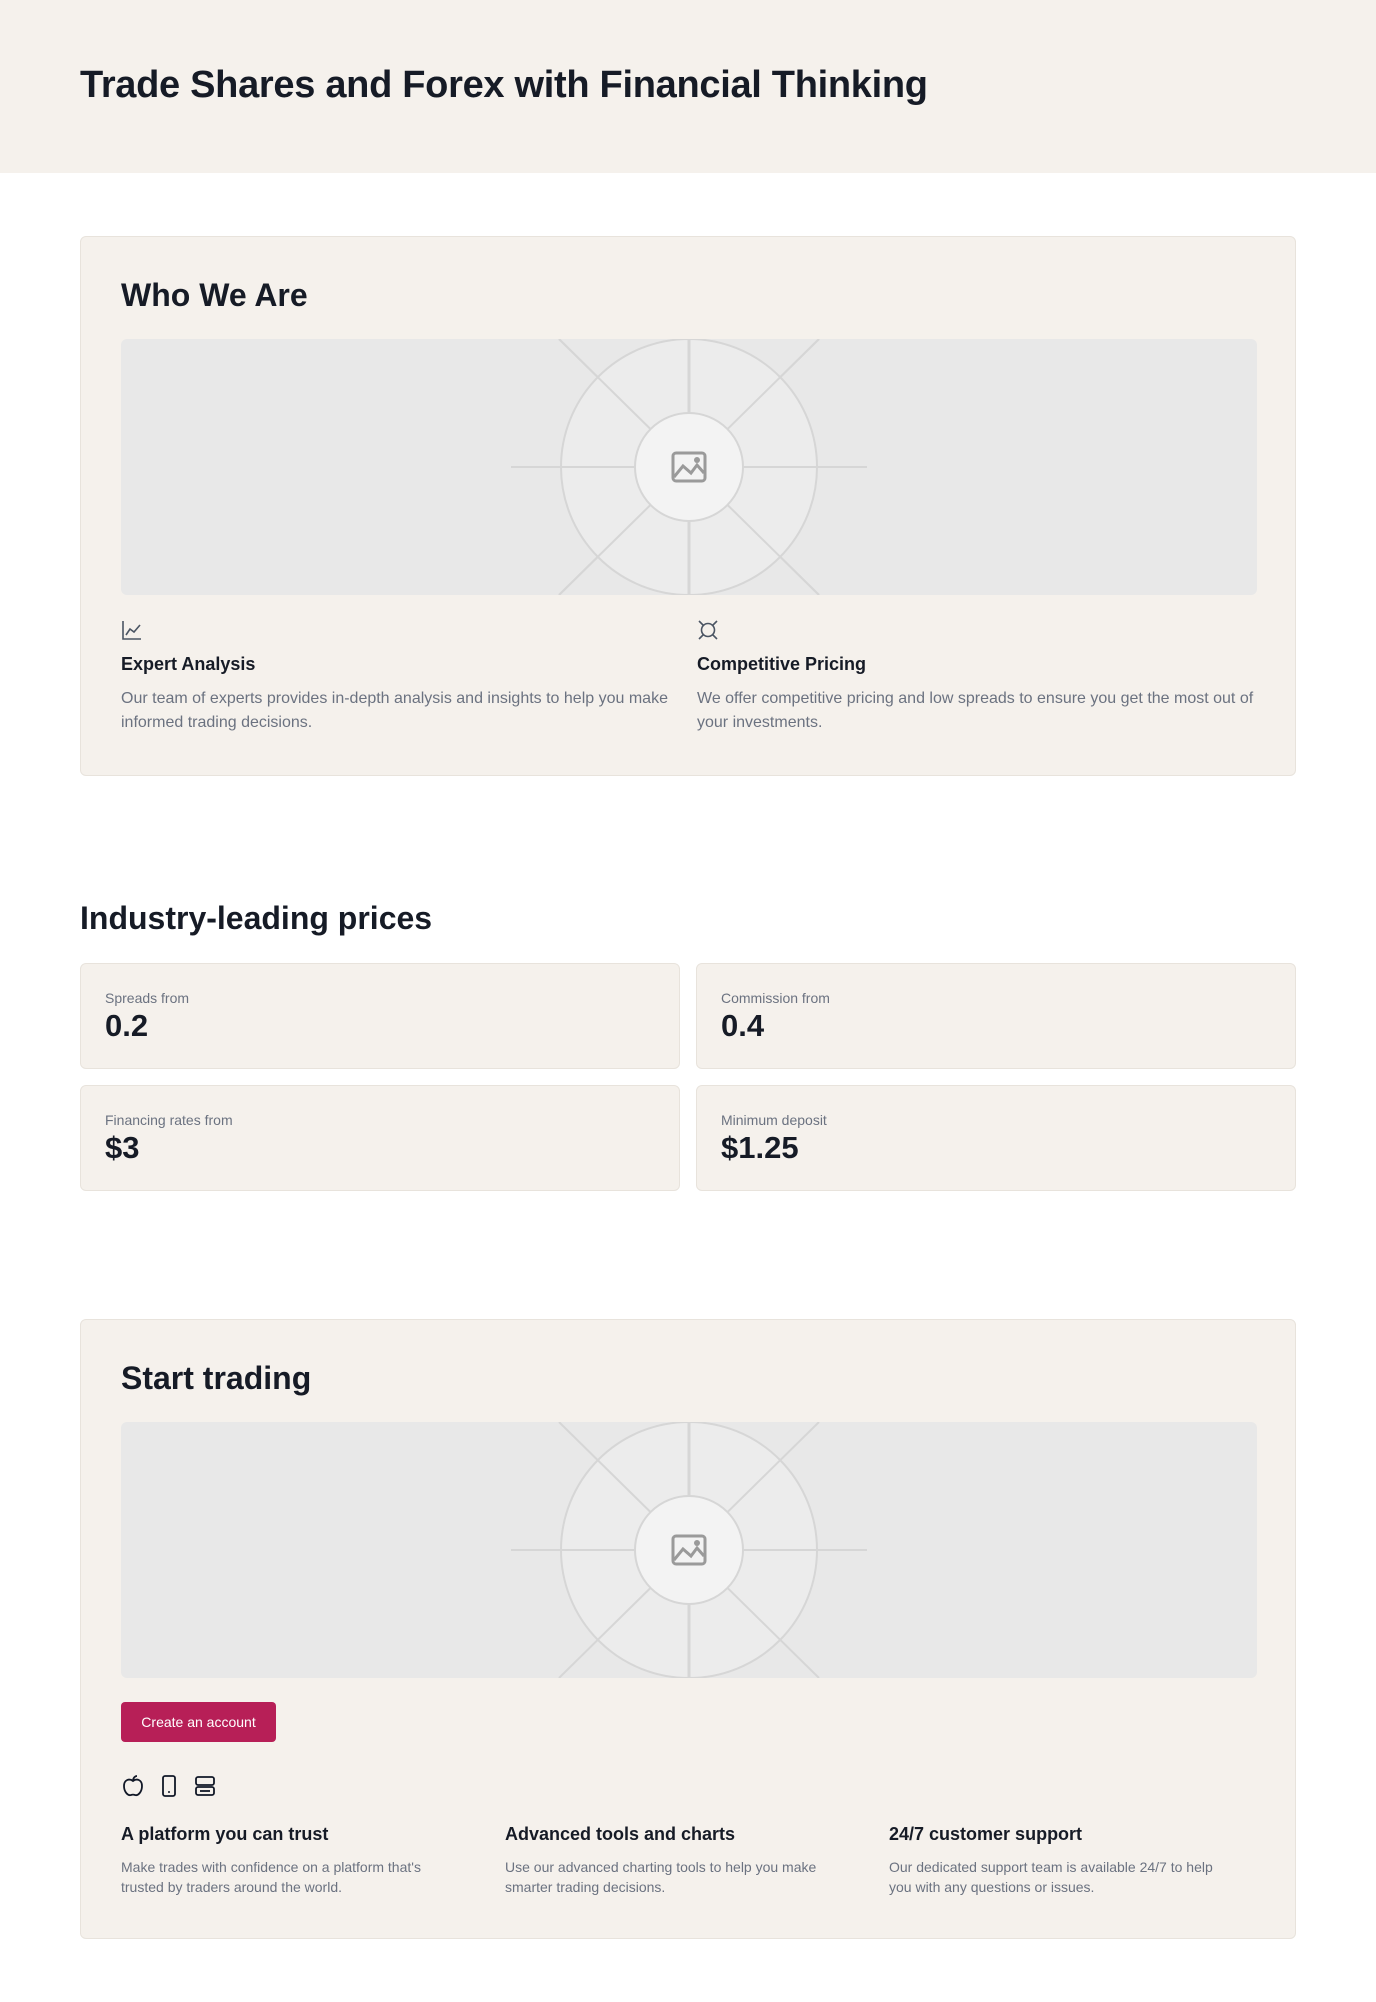  I want to click on currency-icon, so click(708, 630).